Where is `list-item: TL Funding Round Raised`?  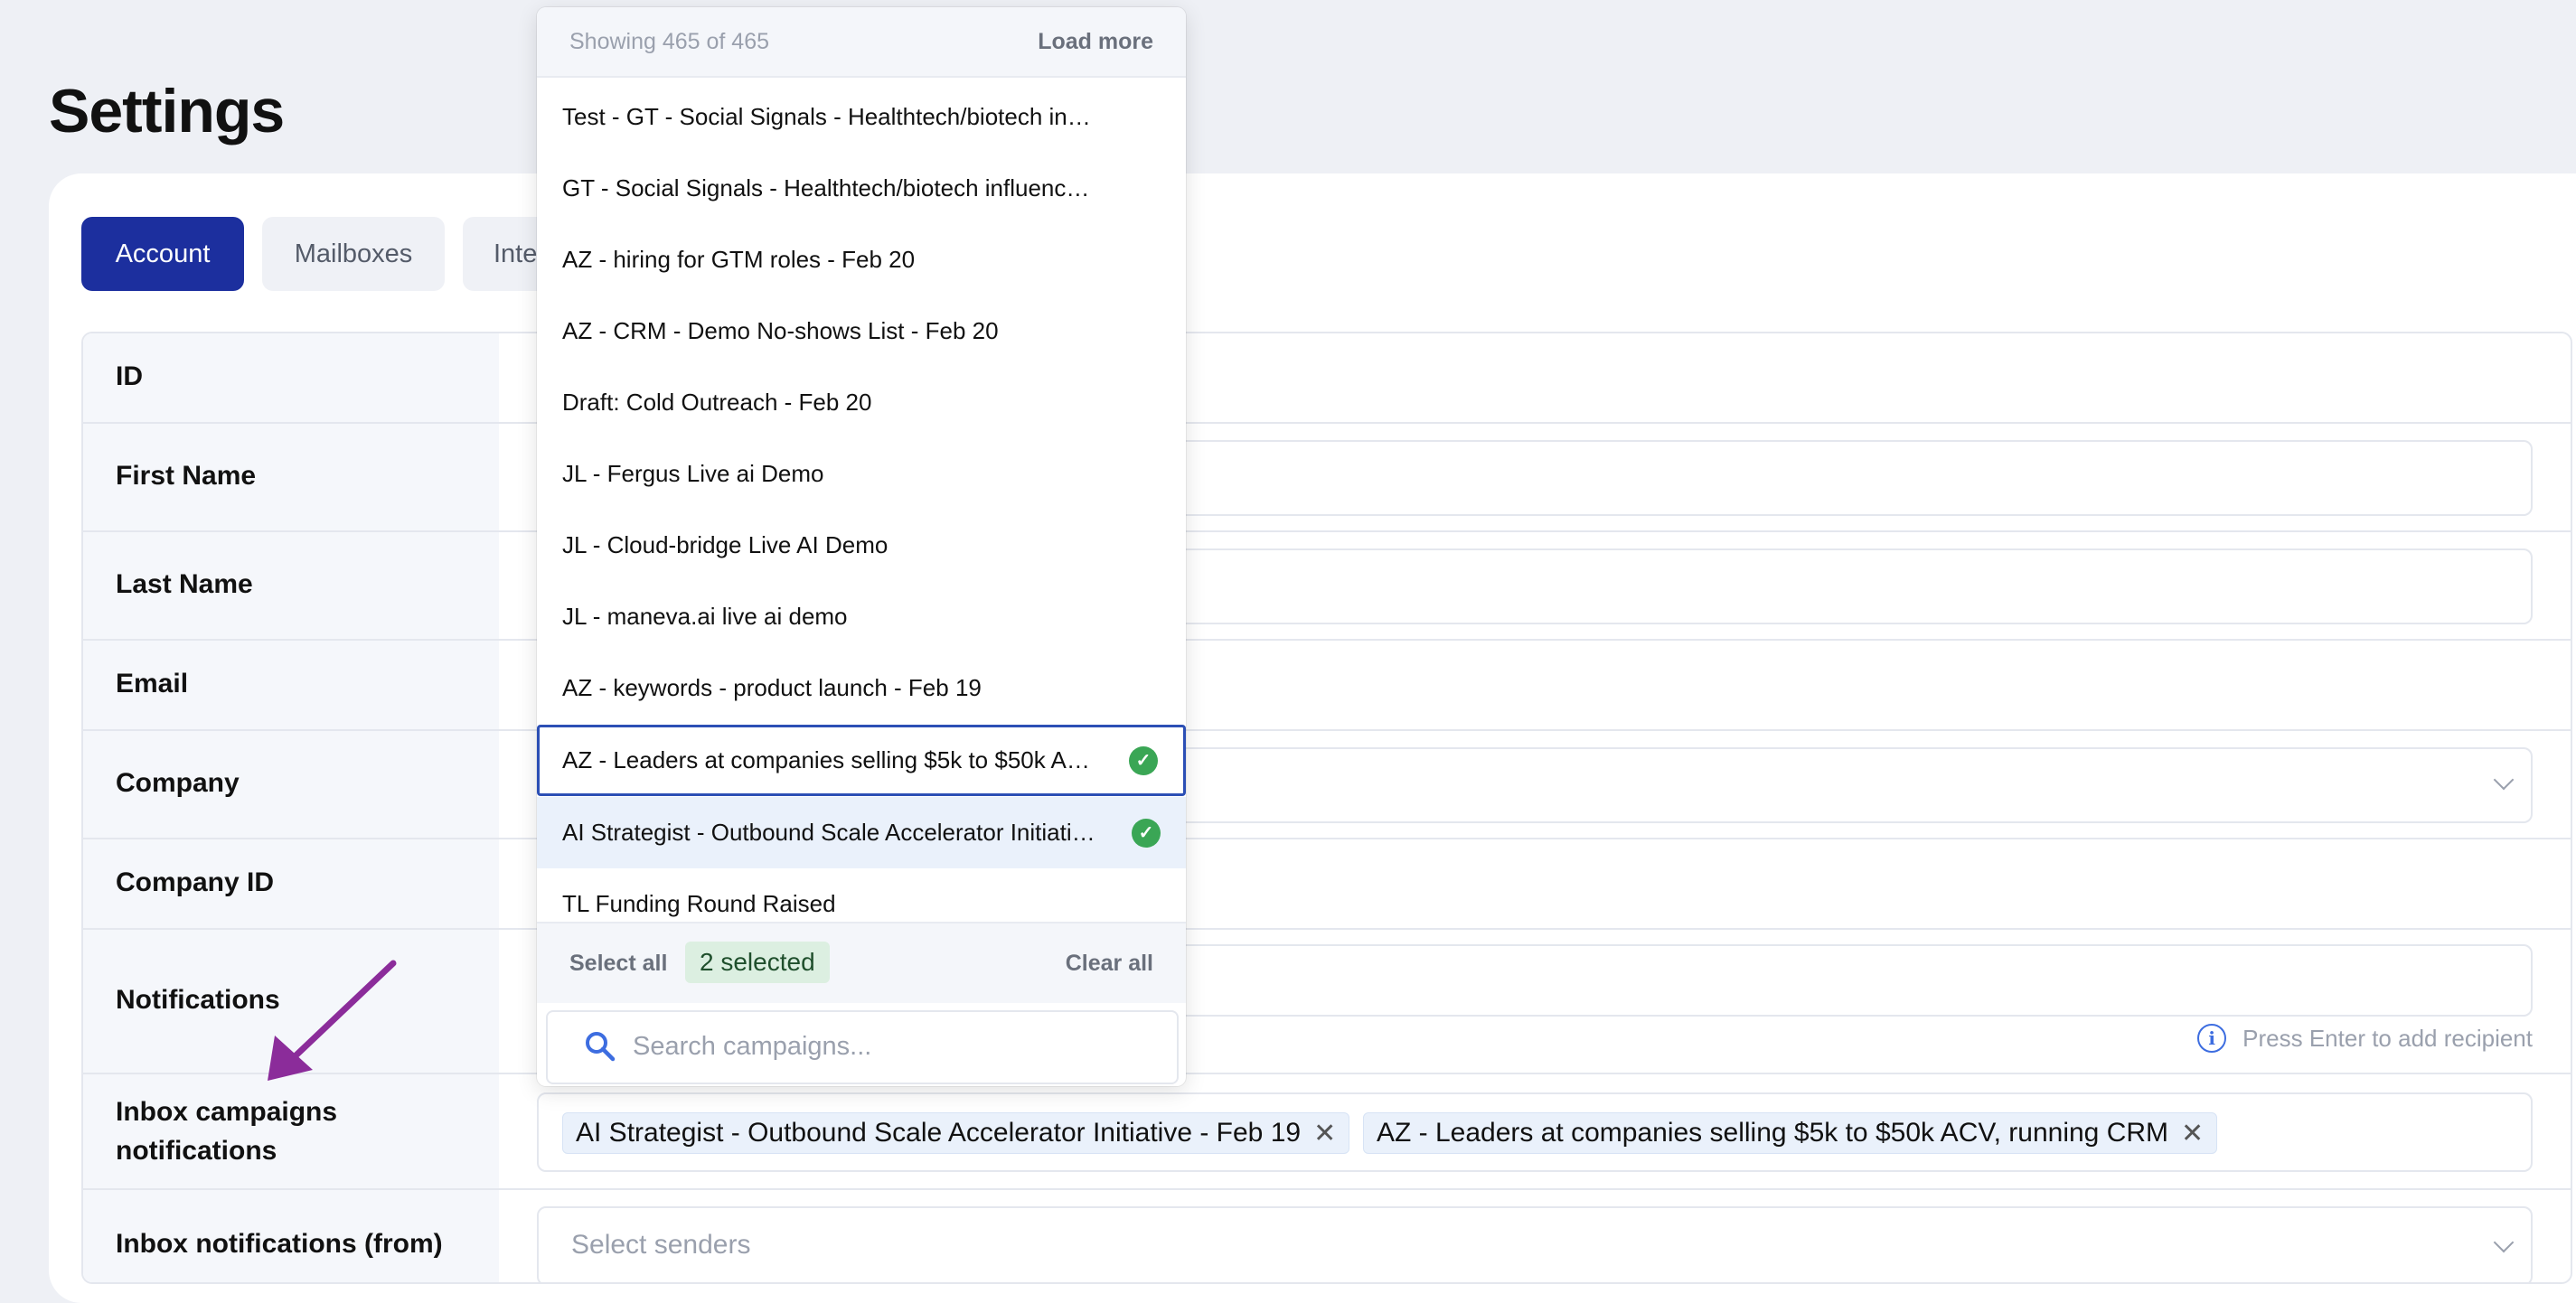
list-item: TL Funding Round Raised is located at coordinates (862, 895).